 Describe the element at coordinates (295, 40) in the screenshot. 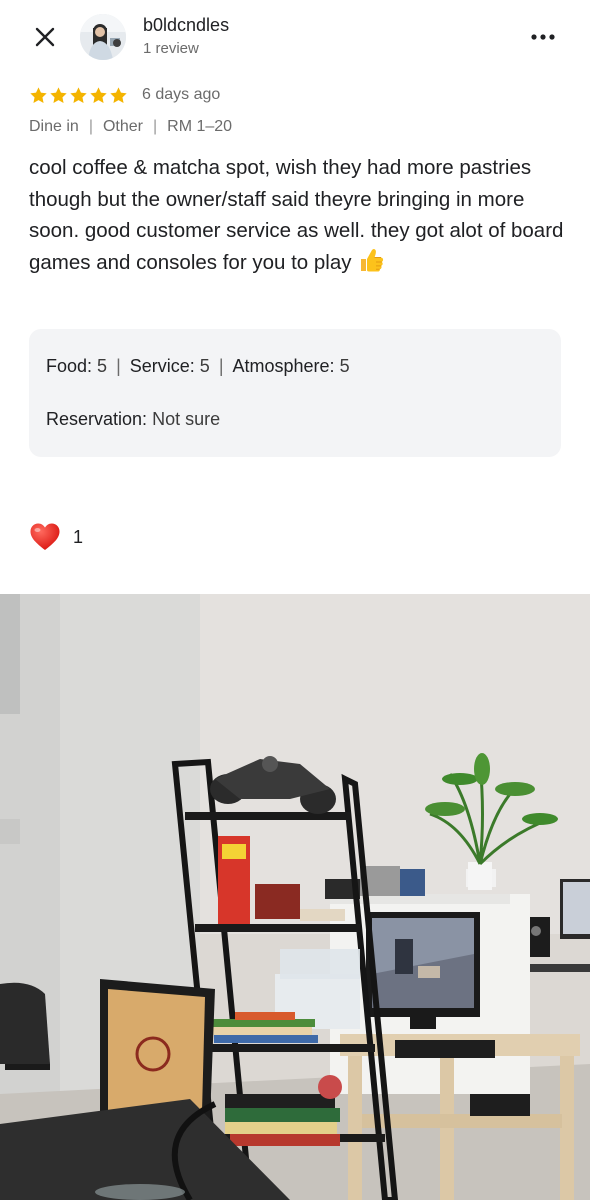

I see `review-header: b0ldcndles 1 review` at that location.